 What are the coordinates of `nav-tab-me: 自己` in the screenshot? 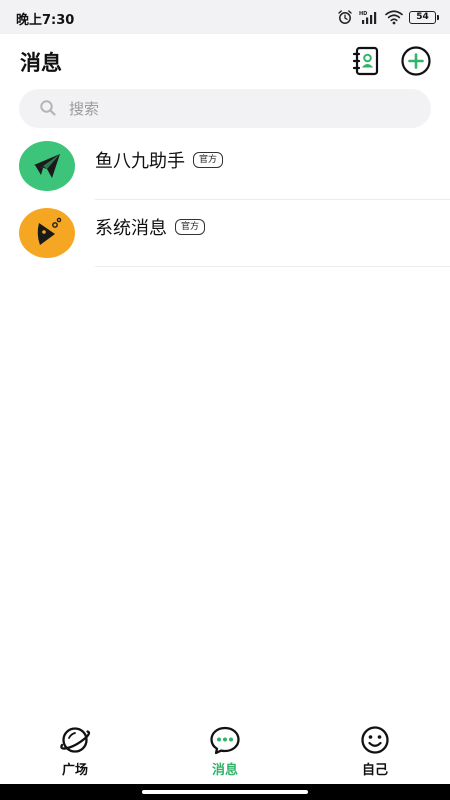 It's located at (375, 751).